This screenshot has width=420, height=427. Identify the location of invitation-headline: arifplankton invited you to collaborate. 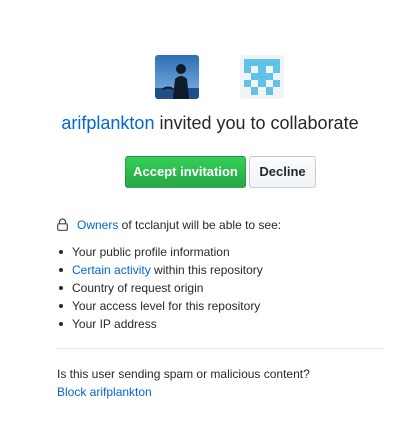
(210, 123).